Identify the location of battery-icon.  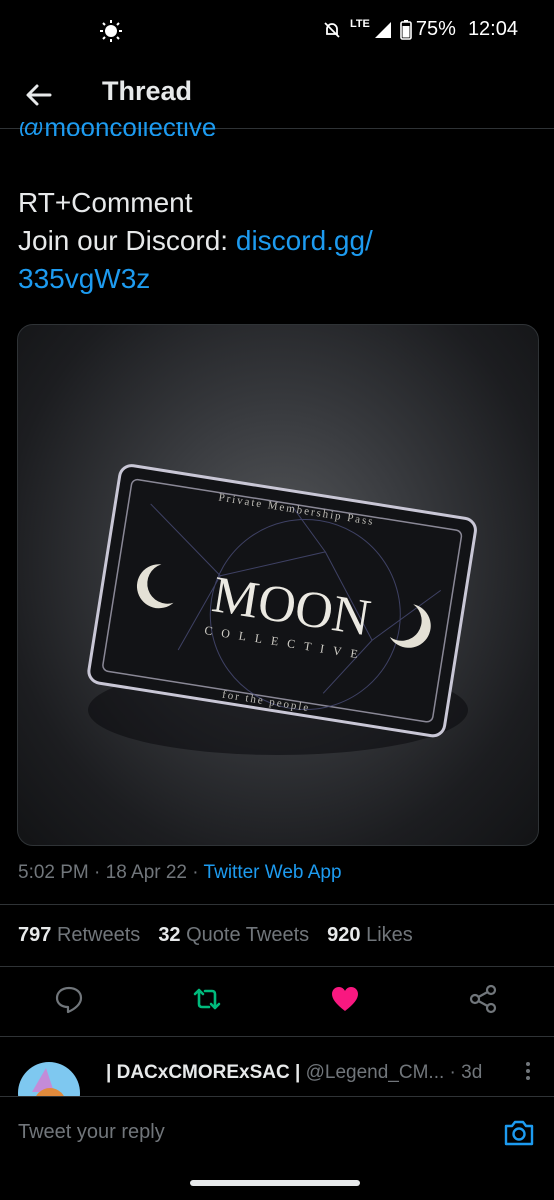
(406, 29).